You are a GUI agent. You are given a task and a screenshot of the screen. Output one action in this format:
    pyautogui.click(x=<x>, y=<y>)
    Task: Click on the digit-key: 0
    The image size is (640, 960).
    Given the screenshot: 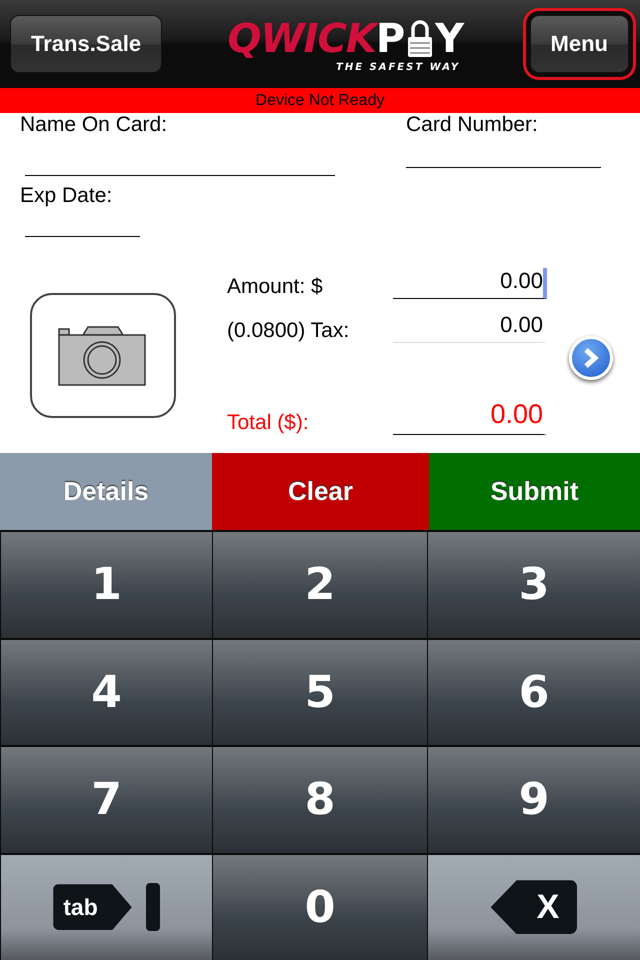 What is the action you would take?
    pyautogui.click(x=319, y=906)
    